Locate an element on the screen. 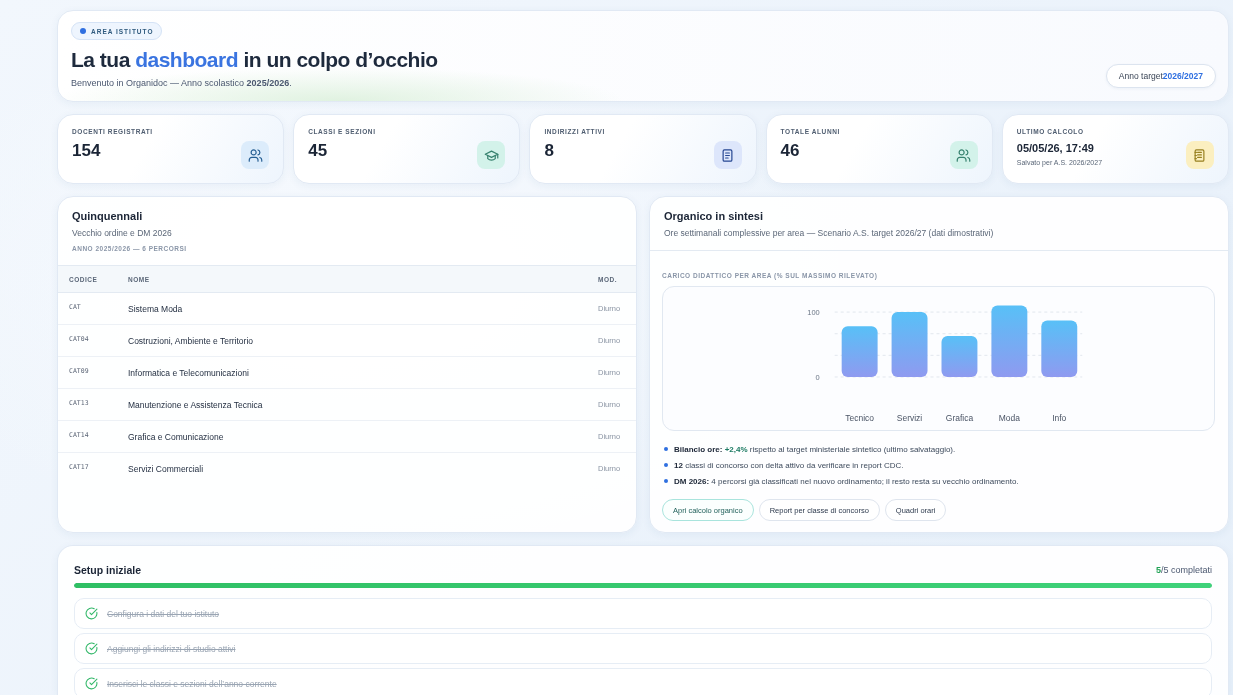 This screenshot has width=1233, height=695. table-cell: Sistema Moda is located at coordinates (352, 308).